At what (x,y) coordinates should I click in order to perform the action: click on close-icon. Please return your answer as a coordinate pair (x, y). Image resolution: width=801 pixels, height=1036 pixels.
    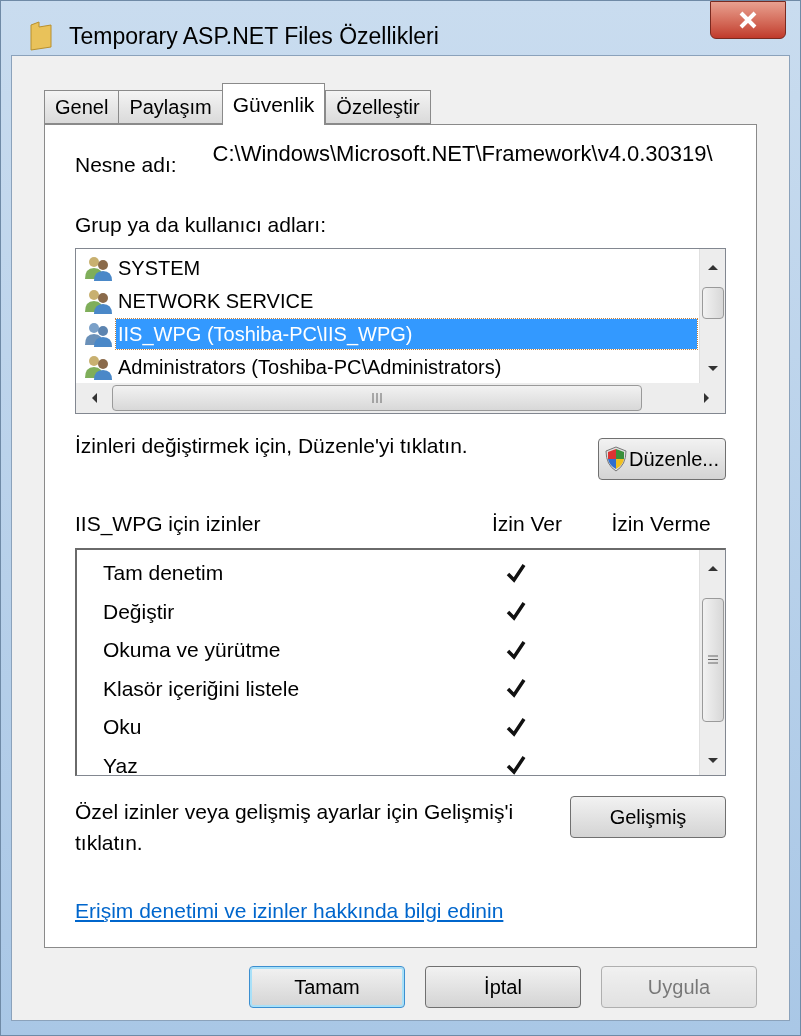
    Looking at the image, I should click on (748, 20).